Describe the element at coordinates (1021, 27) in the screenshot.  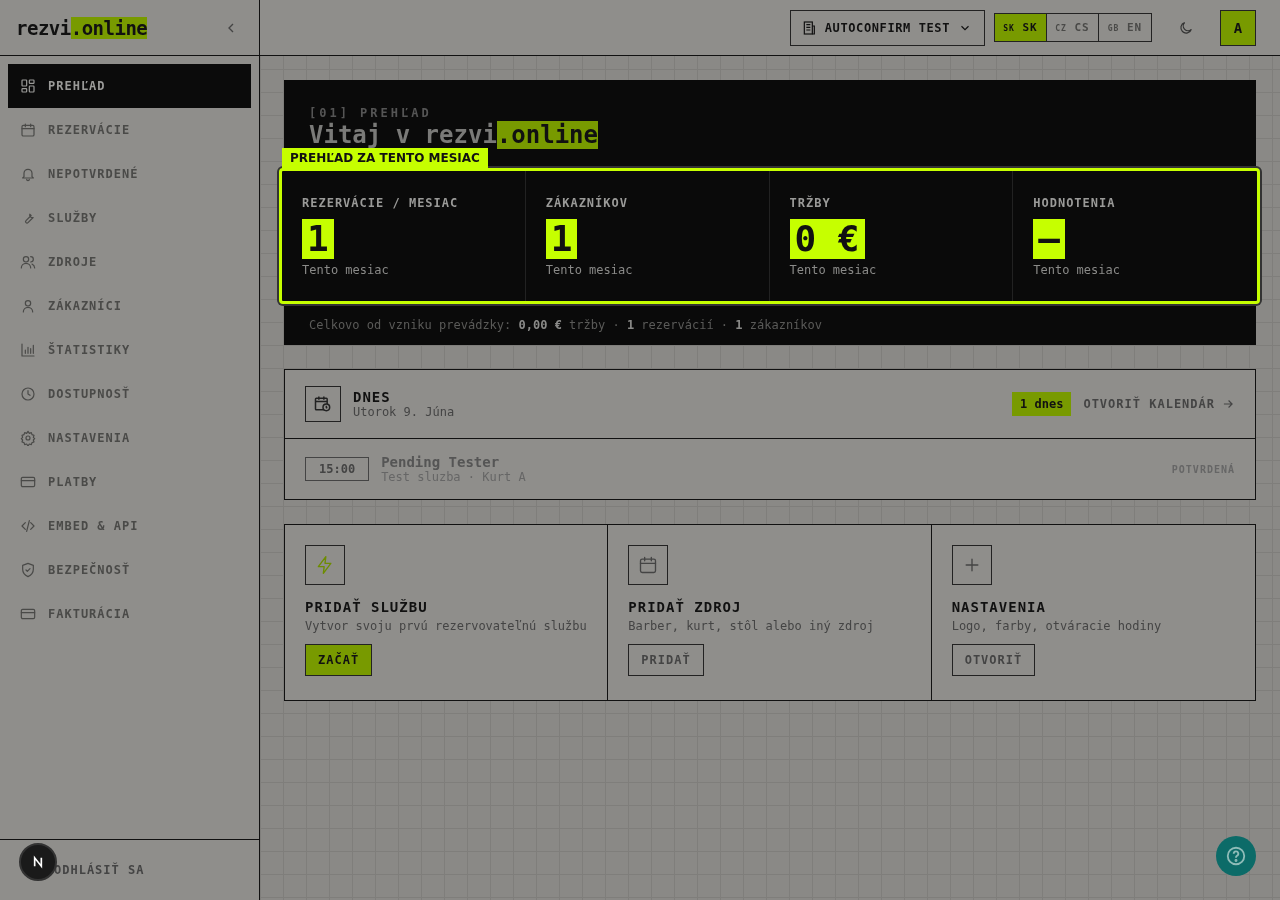
I see `language-button: SK SK` at that location.